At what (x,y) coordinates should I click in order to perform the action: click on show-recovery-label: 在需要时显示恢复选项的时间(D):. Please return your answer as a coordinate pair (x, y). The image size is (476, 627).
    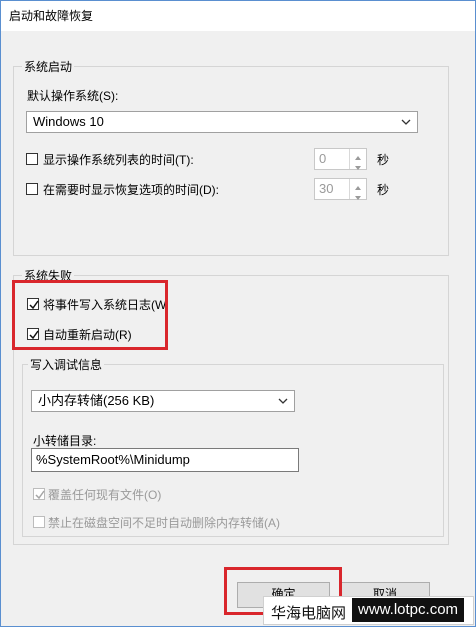
    Looking at the image, I should click on (131, 190).